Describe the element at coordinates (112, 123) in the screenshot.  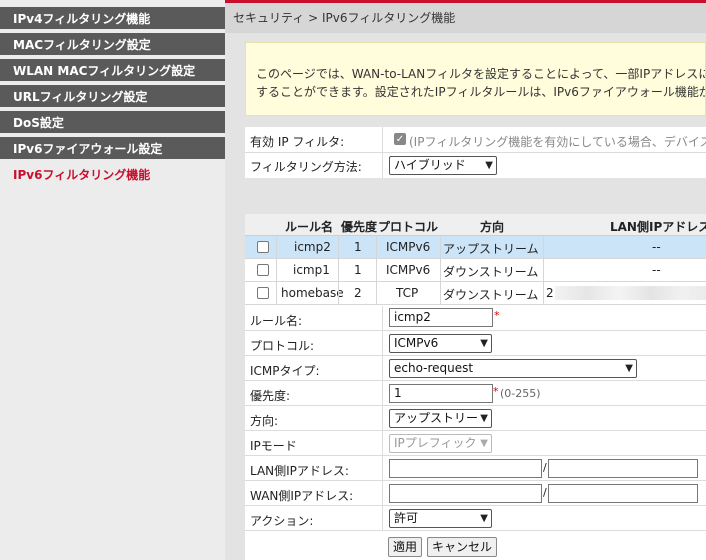
I see `sidebar-item-dos: DoS設定` at that location.